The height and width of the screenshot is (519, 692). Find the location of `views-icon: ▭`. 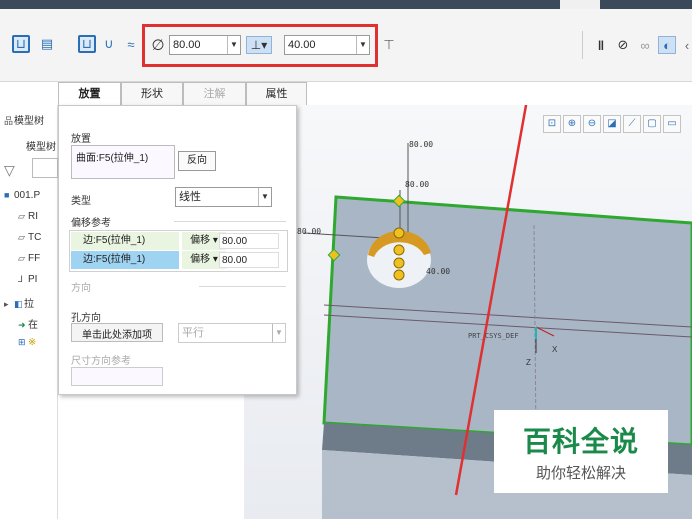

views-icon: ▭ is located at coordinates (672, 124).